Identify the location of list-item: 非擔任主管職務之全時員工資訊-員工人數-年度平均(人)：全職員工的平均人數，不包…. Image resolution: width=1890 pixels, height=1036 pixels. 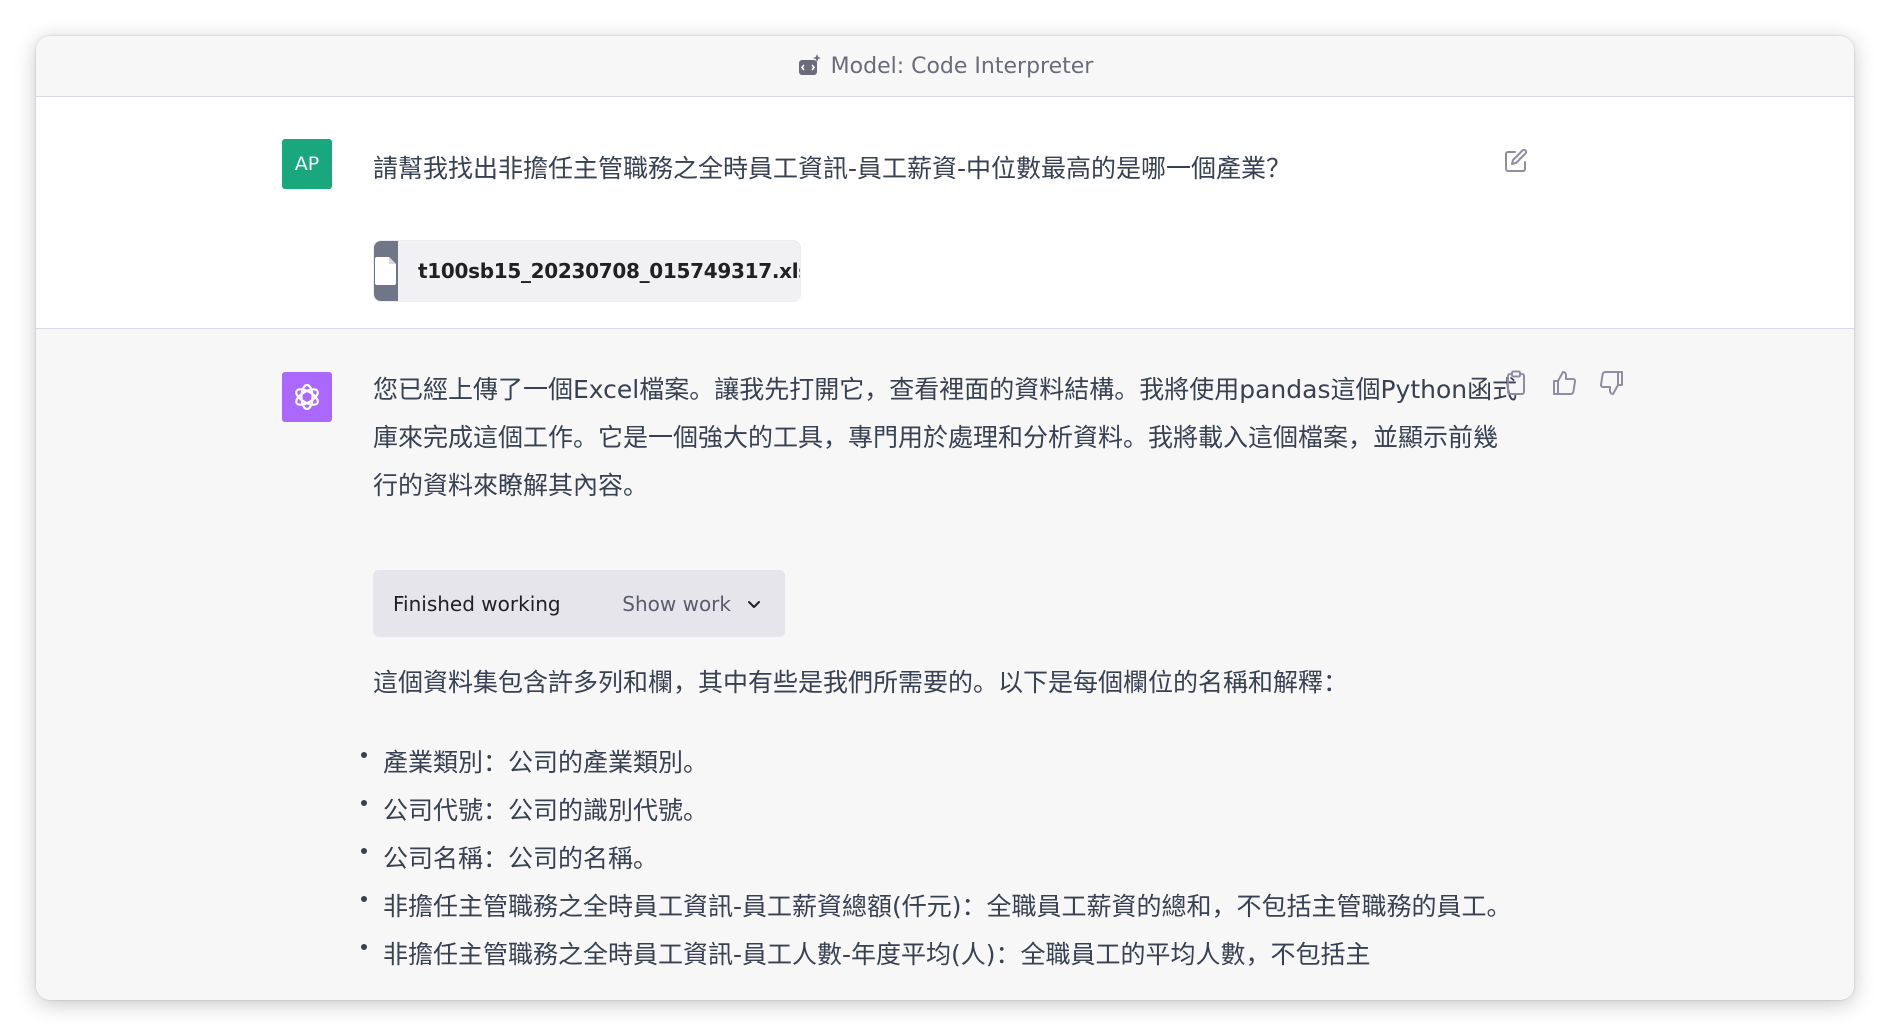
(941, 955).